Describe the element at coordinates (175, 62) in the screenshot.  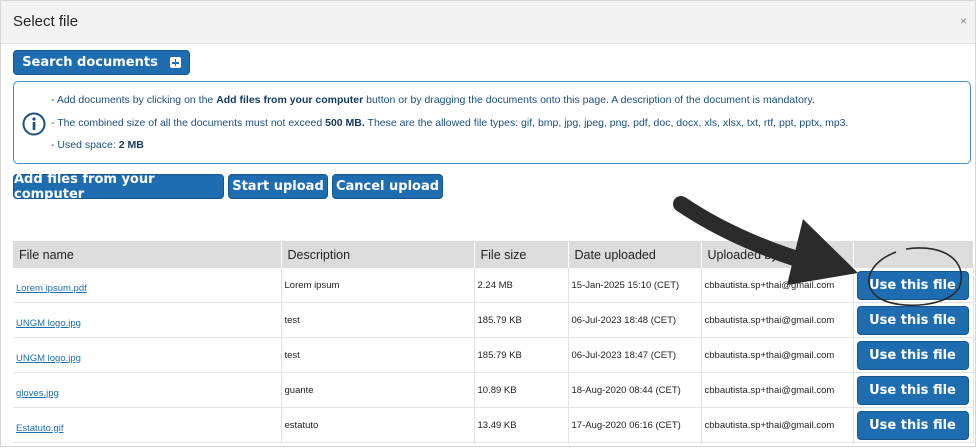
I see `plus-square-icon` at that location.